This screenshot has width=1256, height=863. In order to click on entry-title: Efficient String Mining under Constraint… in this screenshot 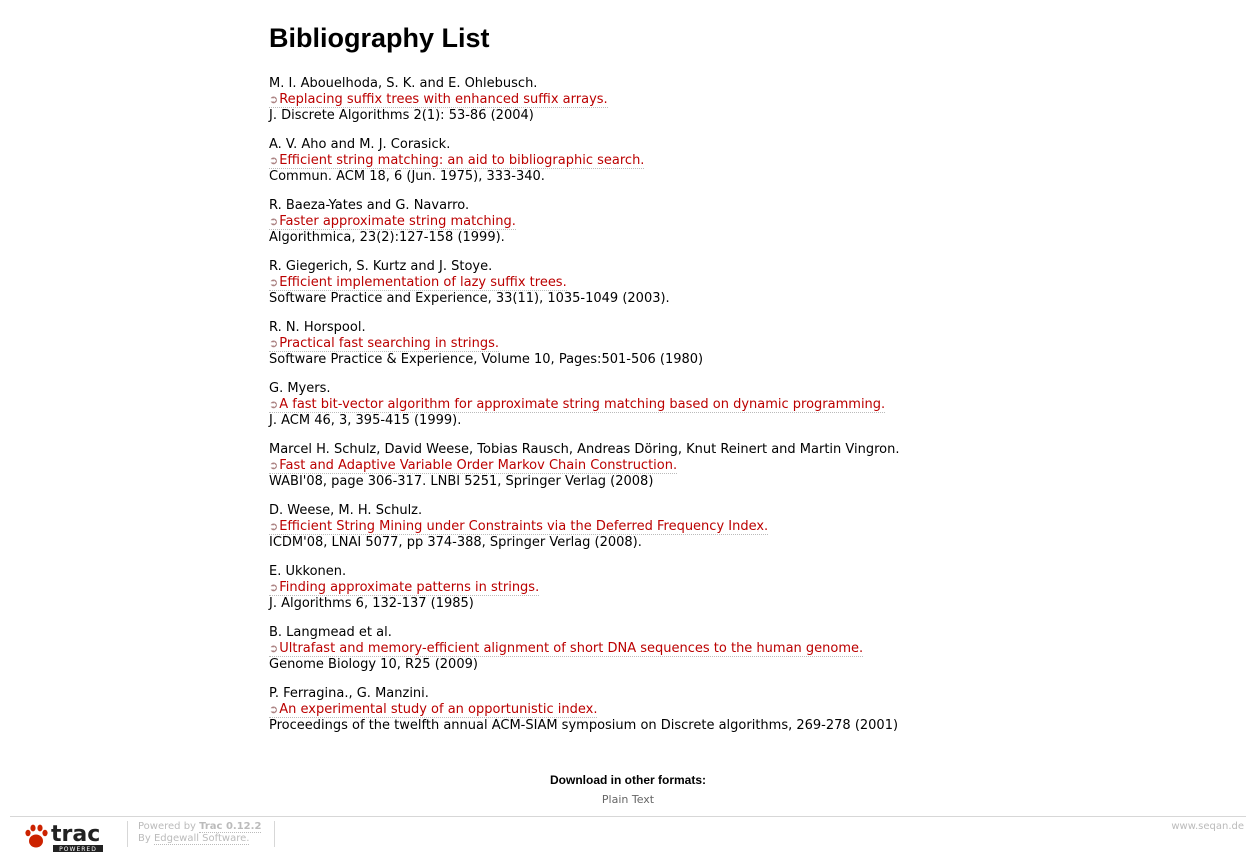, I will do `click(524, 526)`.